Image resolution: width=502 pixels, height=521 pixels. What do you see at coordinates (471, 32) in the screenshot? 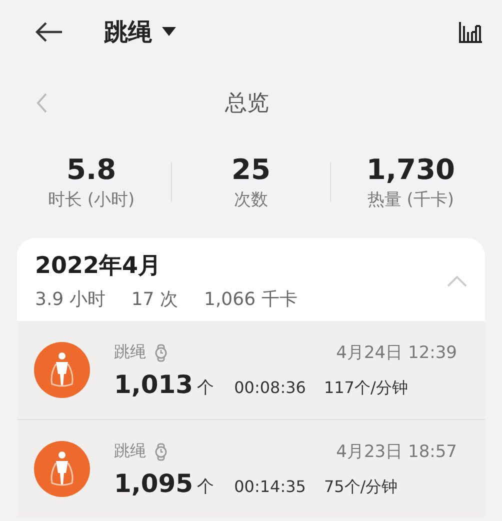
I see `bar-chart-icon` at bounding box center [471, 32].